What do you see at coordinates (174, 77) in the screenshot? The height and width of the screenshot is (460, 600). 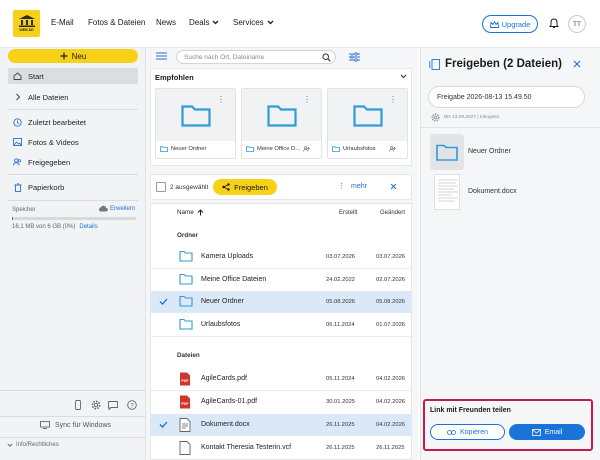 I see `recommended-heading: Empfohlen` at bounding box center [174, 77].